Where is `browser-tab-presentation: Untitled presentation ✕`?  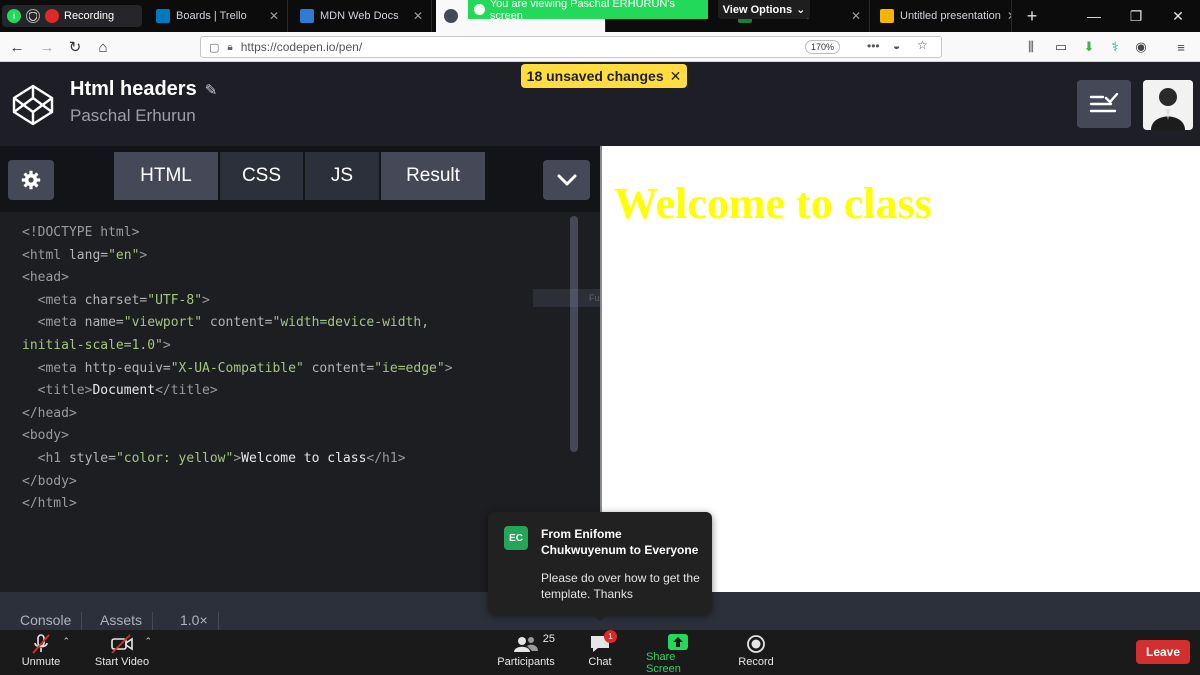
browser-tab-presentation: Untitled presentation ✕ is located at coordinates (942, 16).